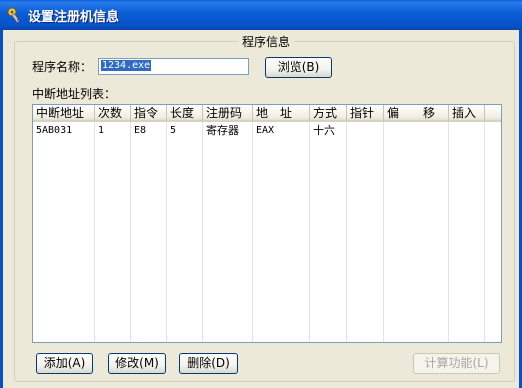 The height and width of the screenshot is (388, 522). Describe the element at coordinates (173, 66) in the screenshot. I see `program-name-input: 1234.exe` at that location.